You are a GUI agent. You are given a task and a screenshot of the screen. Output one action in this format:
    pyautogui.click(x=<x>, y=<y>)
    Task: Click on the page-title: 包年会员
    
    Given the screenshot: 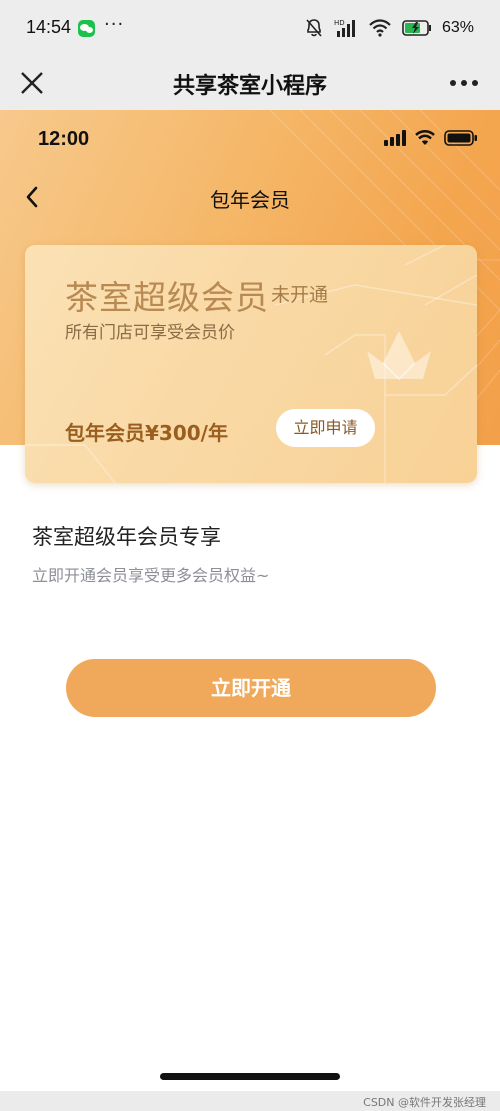 What is the action you would take?
    pyautogui.click(x=250, y=200)
    